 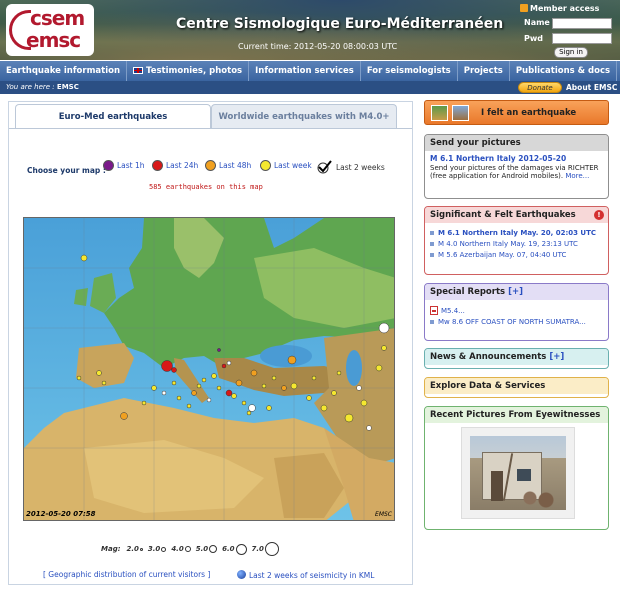 I want to click on legend-last-1h: Last 1h, so click(x=124, y=165).